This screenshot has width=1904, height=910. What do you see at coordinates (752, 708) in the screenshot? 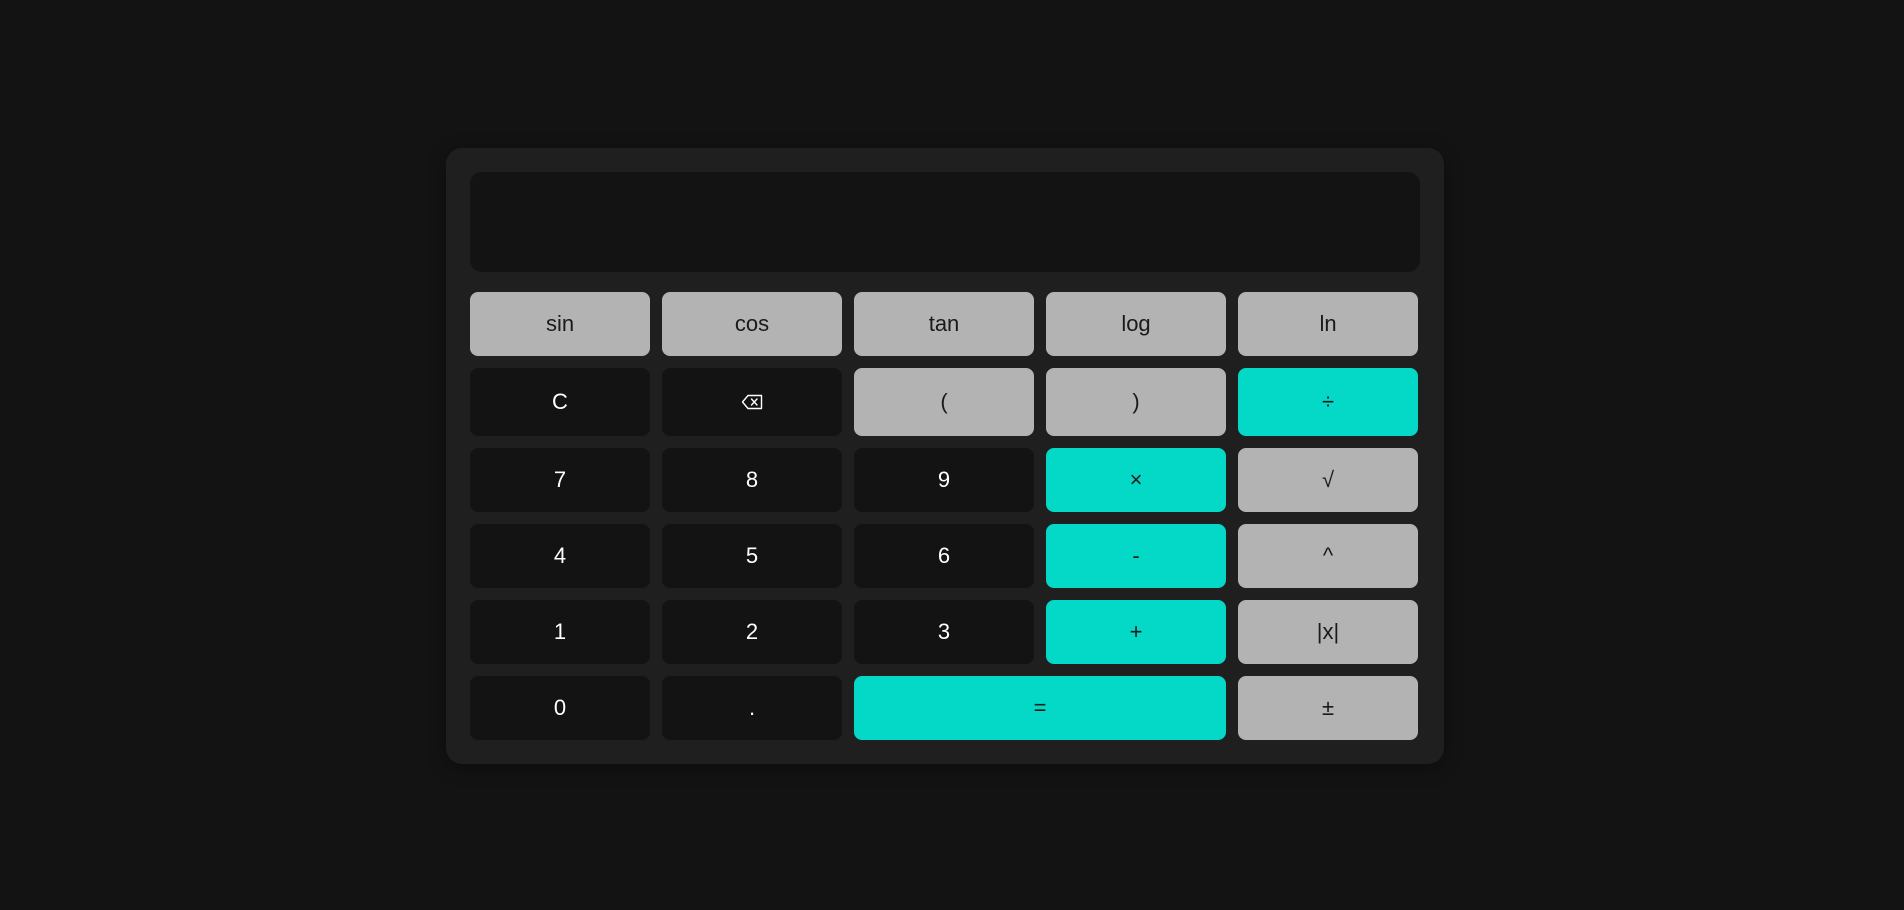
I see `decimal-button: .` at bounding box center [752, 708].